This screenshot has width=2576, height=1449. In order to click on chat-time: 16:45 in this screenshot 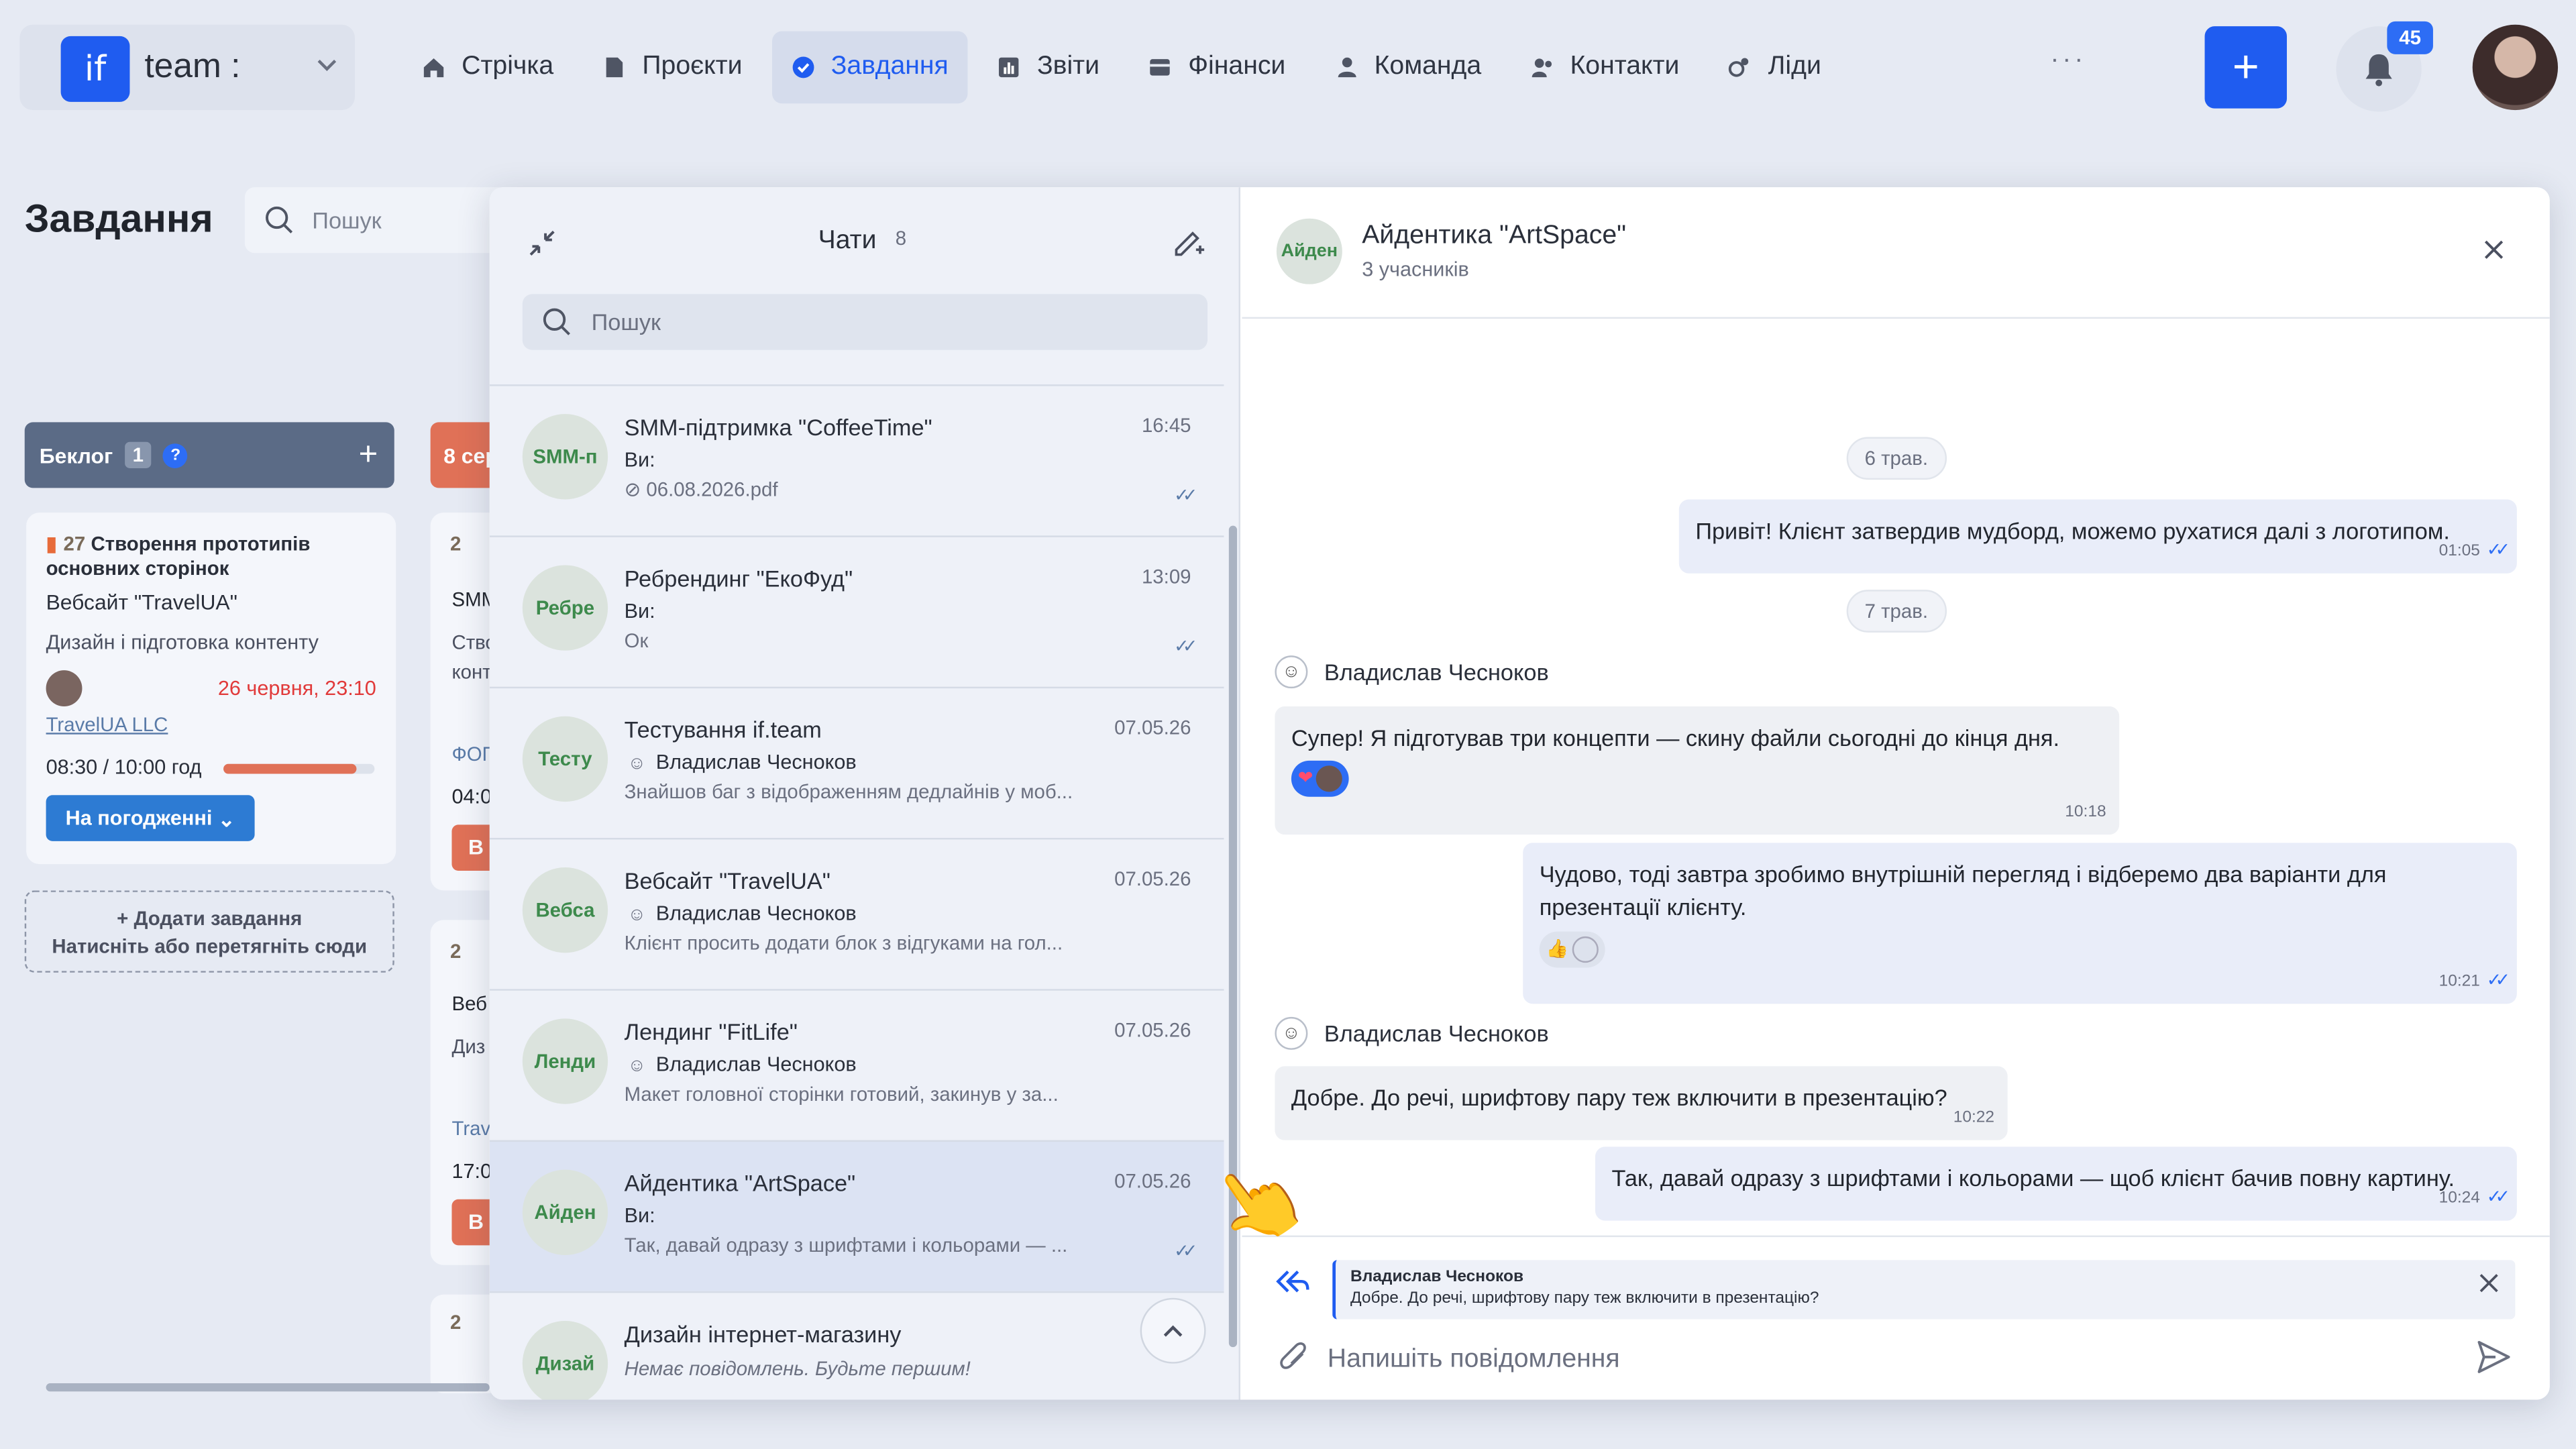, I will do `click(1166, 425)`.